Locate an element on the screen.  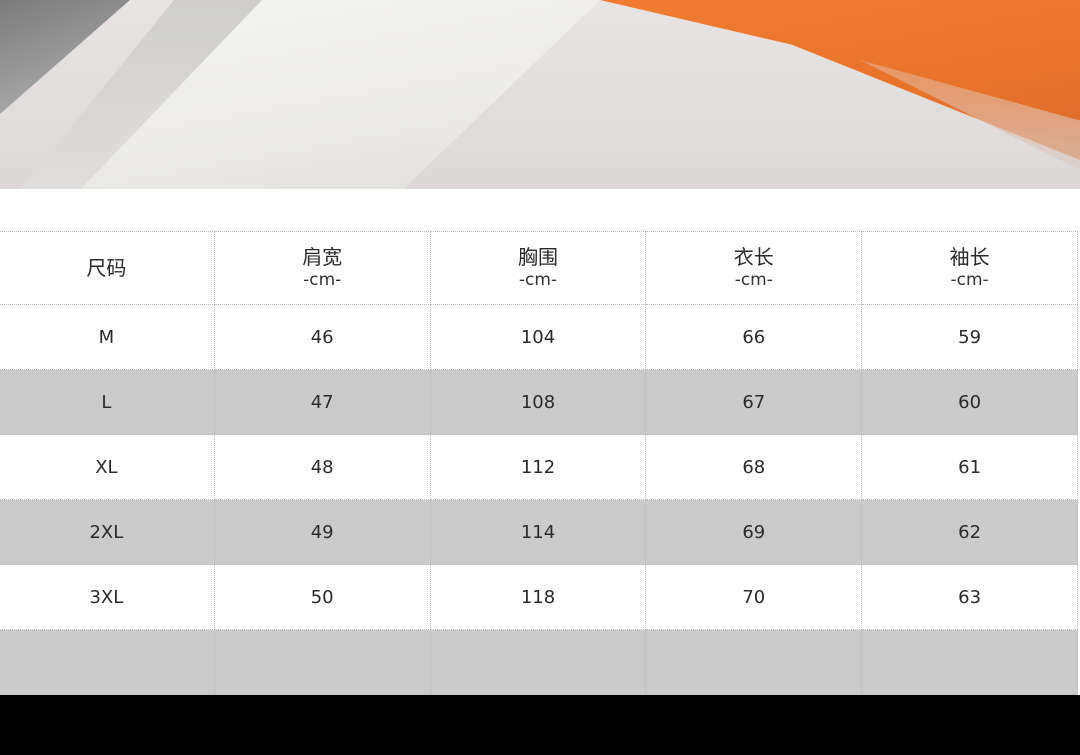
cell-size: XL is located at coordinates (107, 467).